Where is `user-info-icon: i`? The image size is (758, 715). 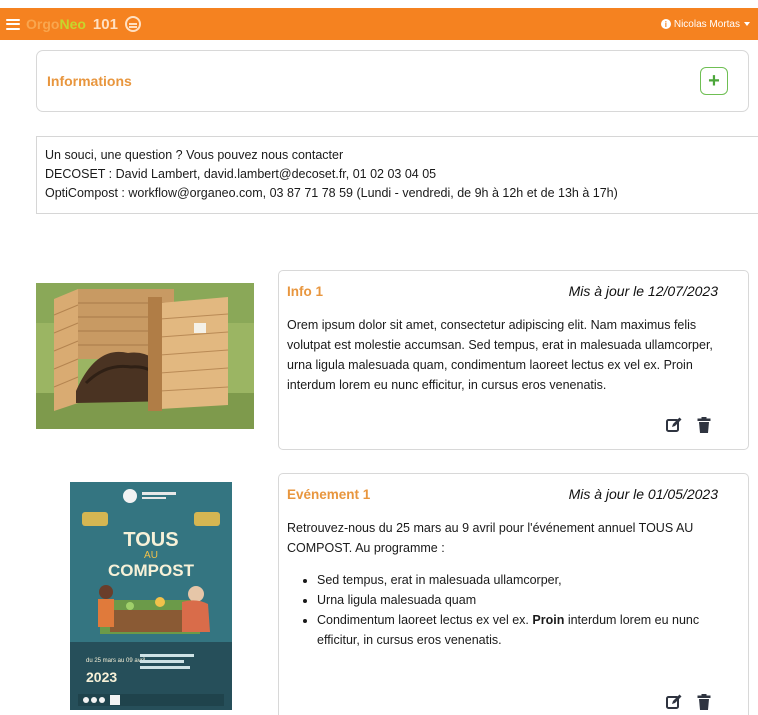
user-info-icon: i is located at coordinates (665, 24).